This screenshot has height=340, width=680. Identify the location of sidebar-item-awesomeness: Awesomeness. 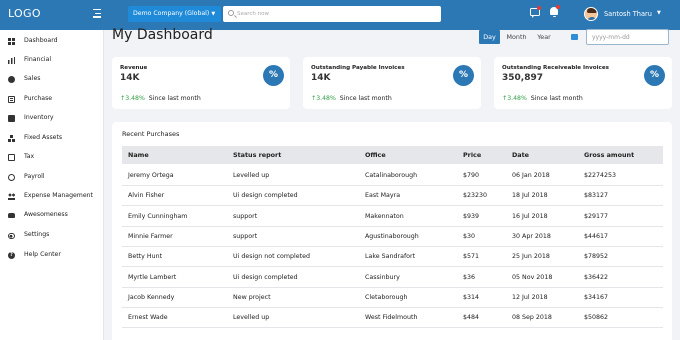
(52, 215).